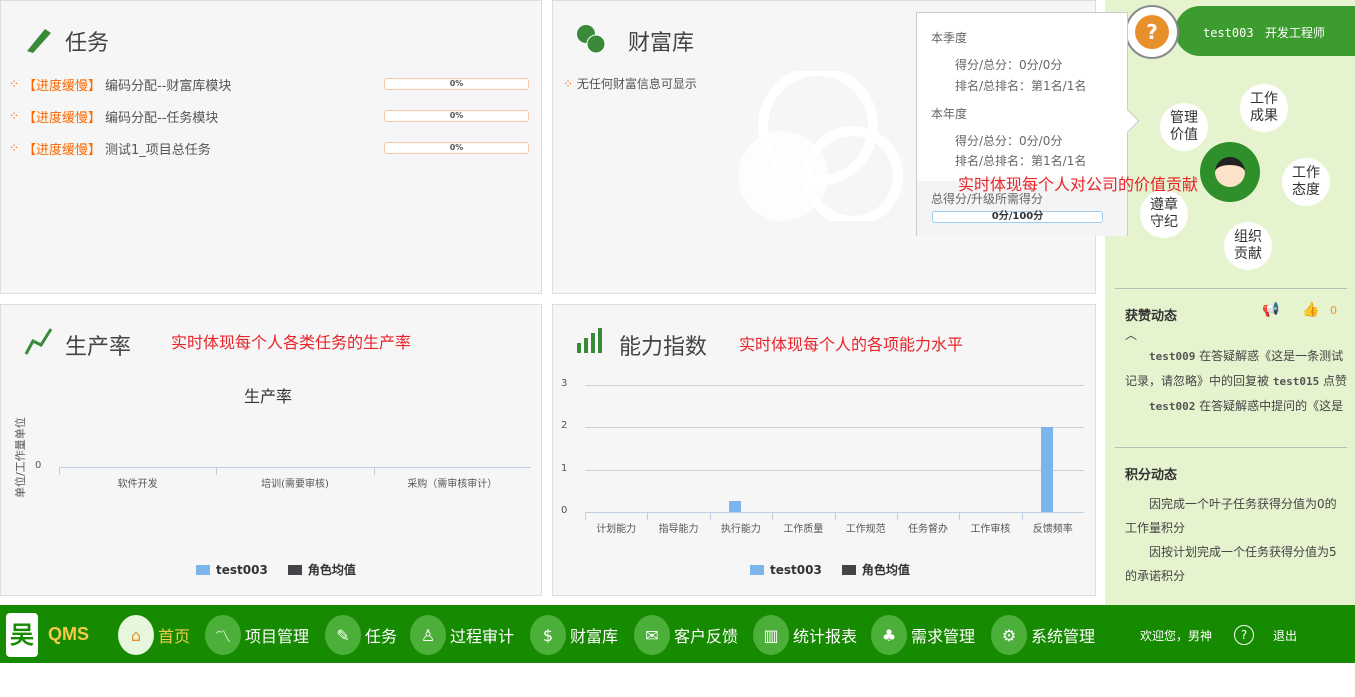 This screenshot has width=1355, height=697. I want to click on value-bubble: 工作 成果, so click(1264, 108).